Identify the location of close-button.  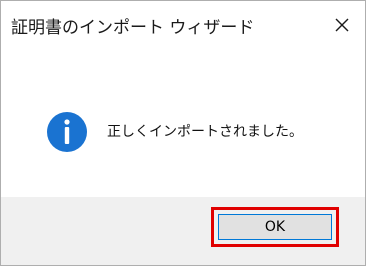
(342, 24).